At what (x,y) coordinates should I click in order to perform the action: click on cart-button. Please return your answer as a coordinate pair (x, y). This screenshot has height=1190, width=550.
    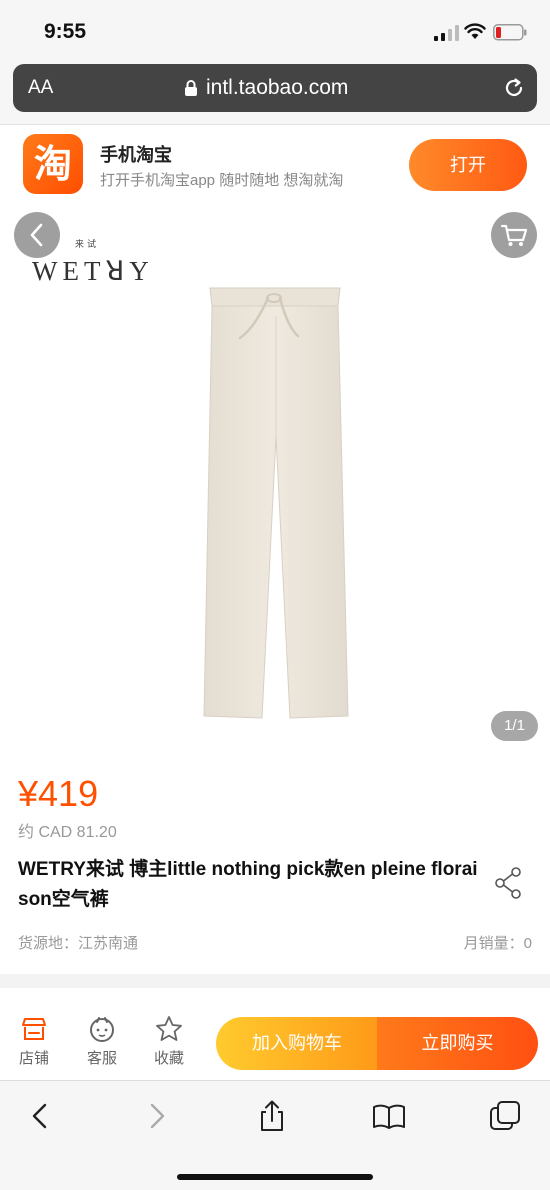
    Looking at the image, I should click on (514, 235).